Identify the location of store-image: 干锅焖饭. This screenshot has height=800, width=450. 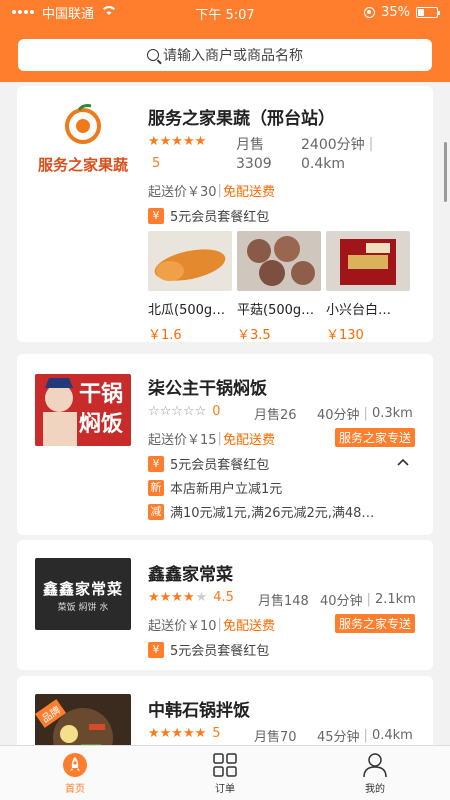
(83, 410).